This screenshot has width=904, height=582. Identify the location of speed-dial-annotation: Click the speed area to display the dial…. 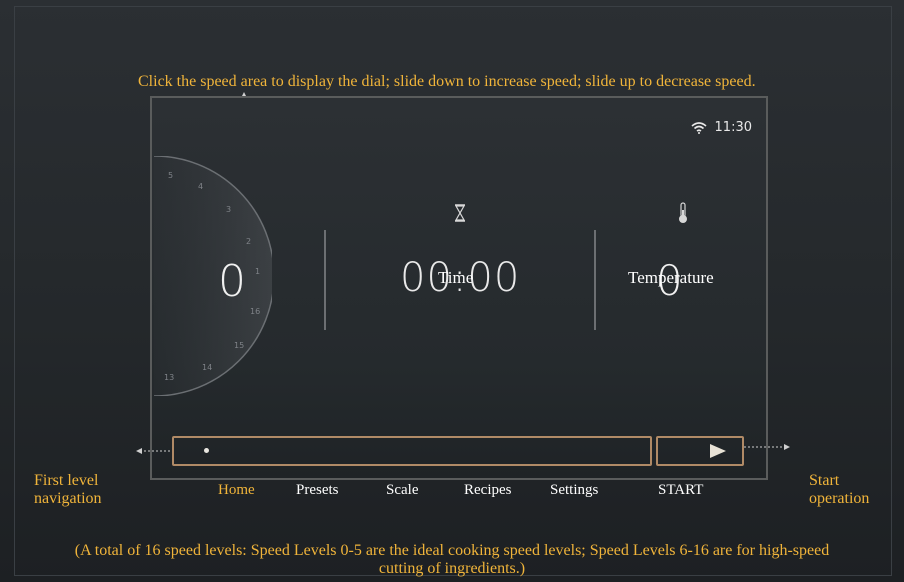
(447, 81).